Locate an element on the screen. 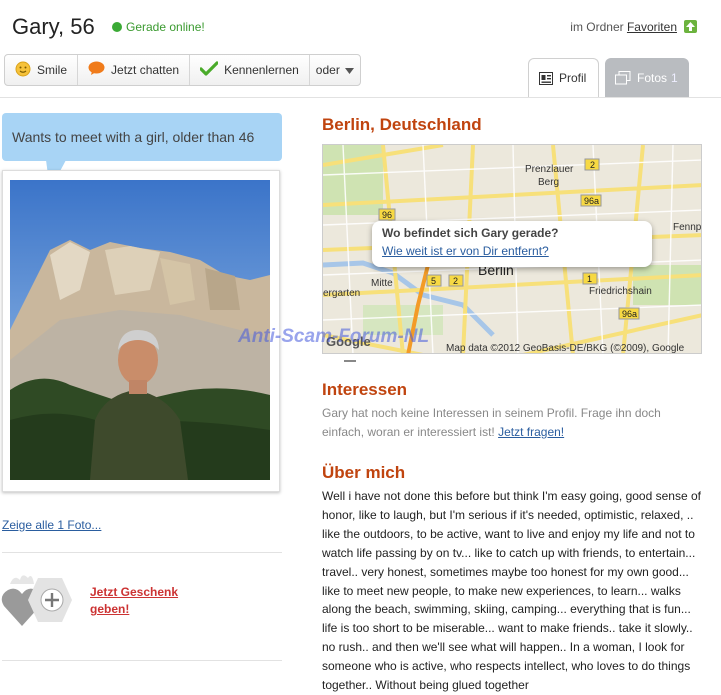  tab-photos: Fotos 1 is located at coordinates (647, 77).